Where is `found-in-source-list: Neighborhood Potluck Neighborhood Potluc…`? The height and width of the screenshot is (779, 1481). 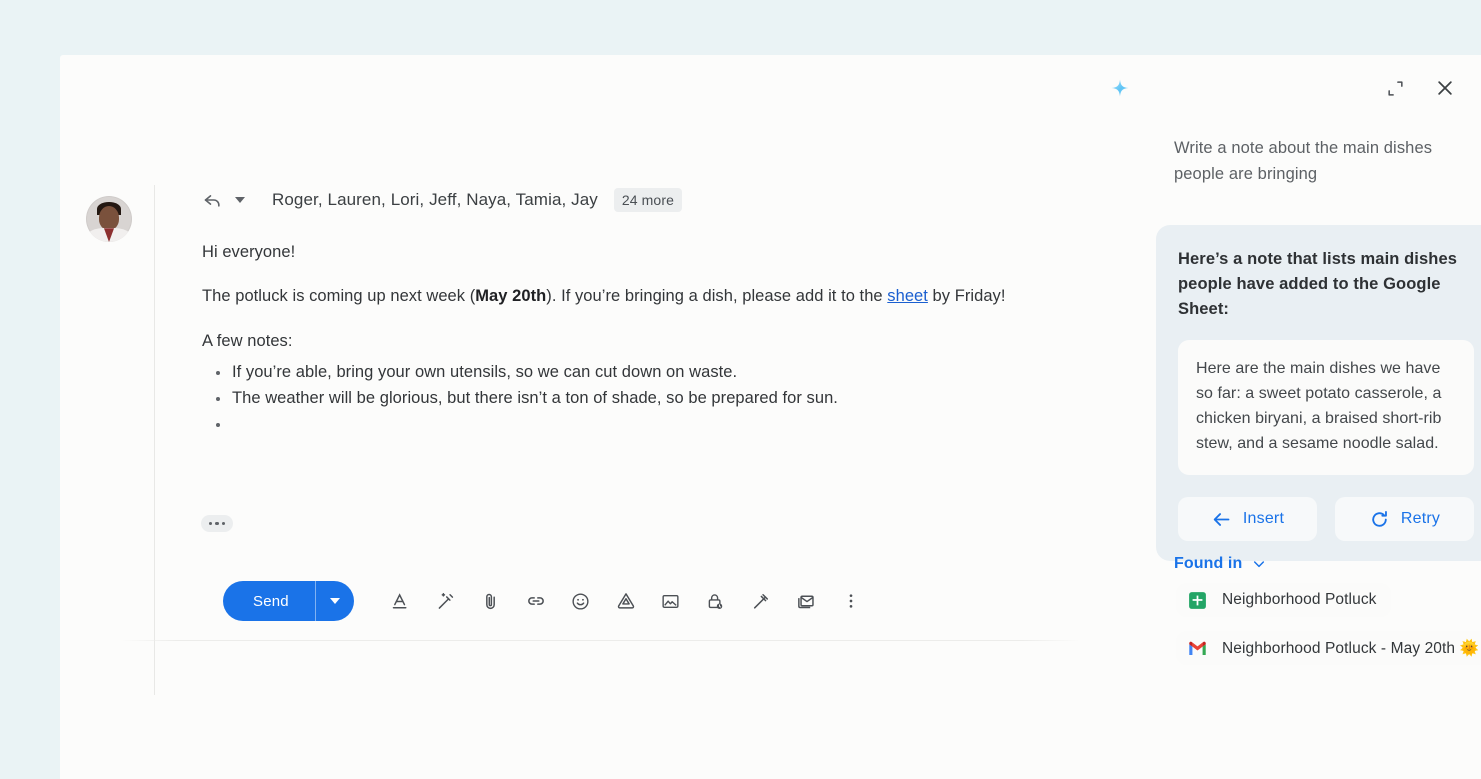
found-in-source-list: Neighborhood Potluck Neighborhood Potluc… is located at coordinates (1328, 624).